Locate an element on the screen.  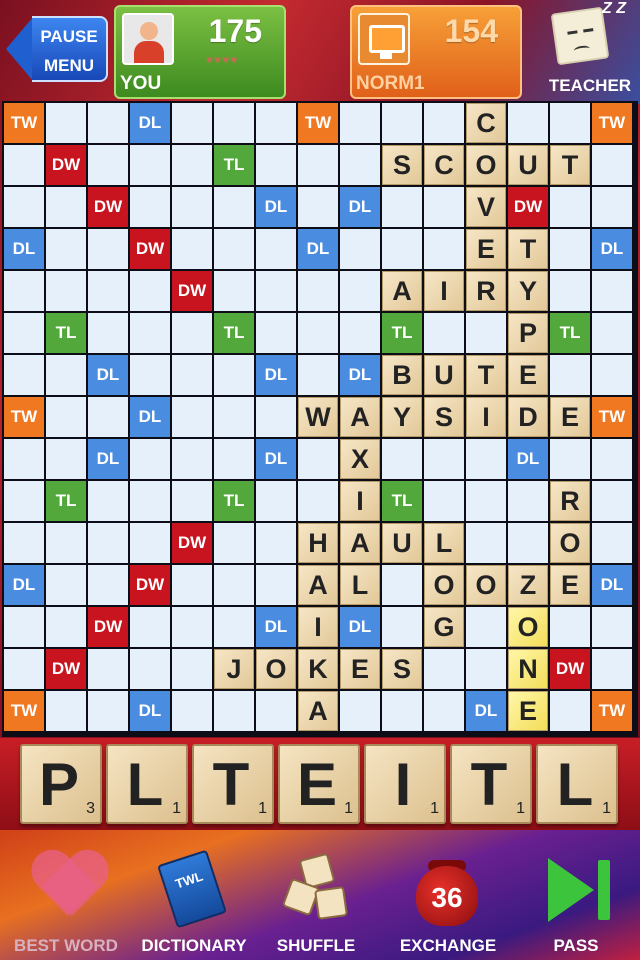
board-tile: S is located at coordinates (402, 165).